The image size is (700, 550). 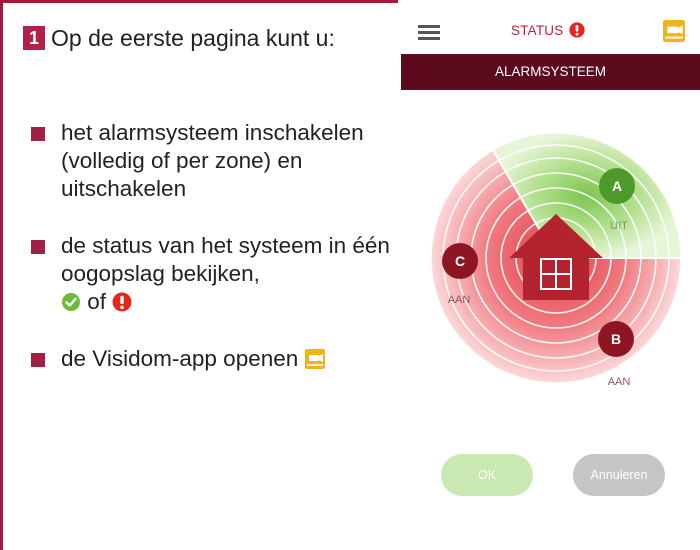 I want to click on zone-b-state: AAN, so click(x=619, y=382).